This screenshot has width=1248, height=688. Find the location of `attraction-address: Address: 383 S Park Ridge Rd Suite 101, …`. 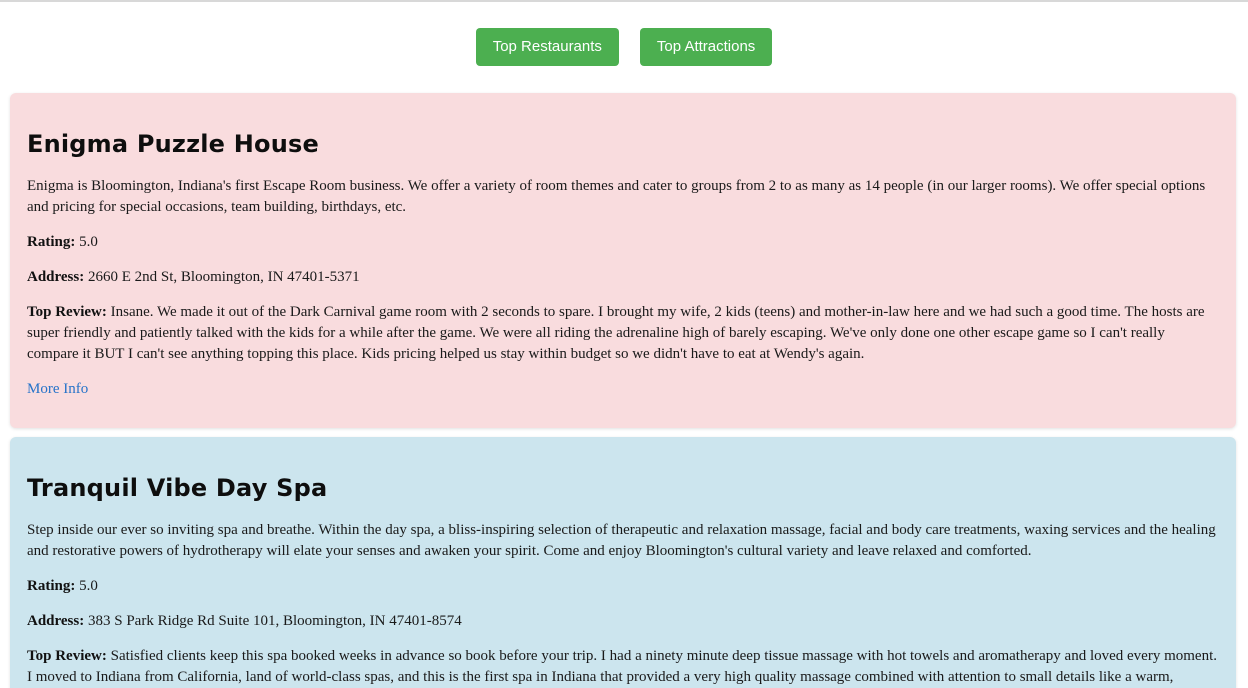

attraction-address: Address: 383 S Park Ridge Rd Suite 101, … is located at coordinates (623, 621).